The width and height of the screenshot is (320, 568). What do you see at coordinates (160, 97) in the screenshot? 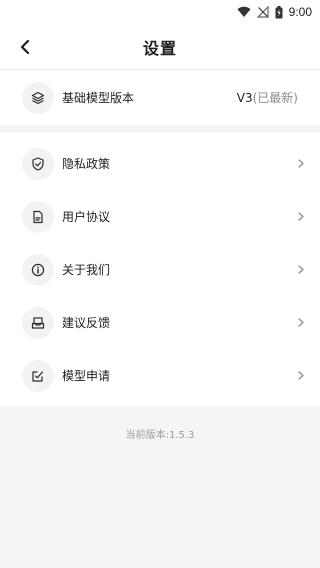
I see `base-model-row: 基础模型版本 V3(已最新)` at bounding box center [160, 97].